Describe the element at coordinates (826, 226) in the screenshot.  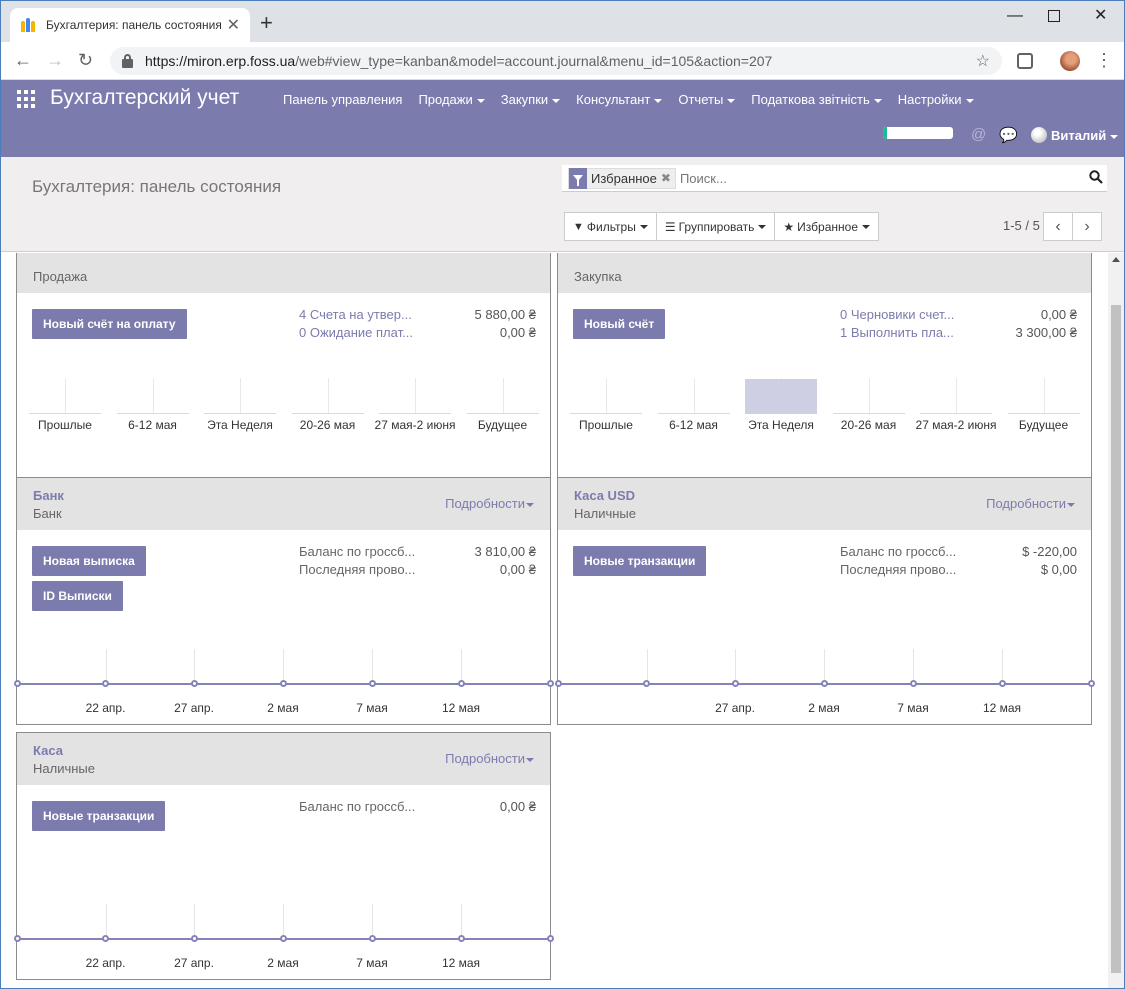
I see `favorites-dropdown: ★ Избранное` at that location.